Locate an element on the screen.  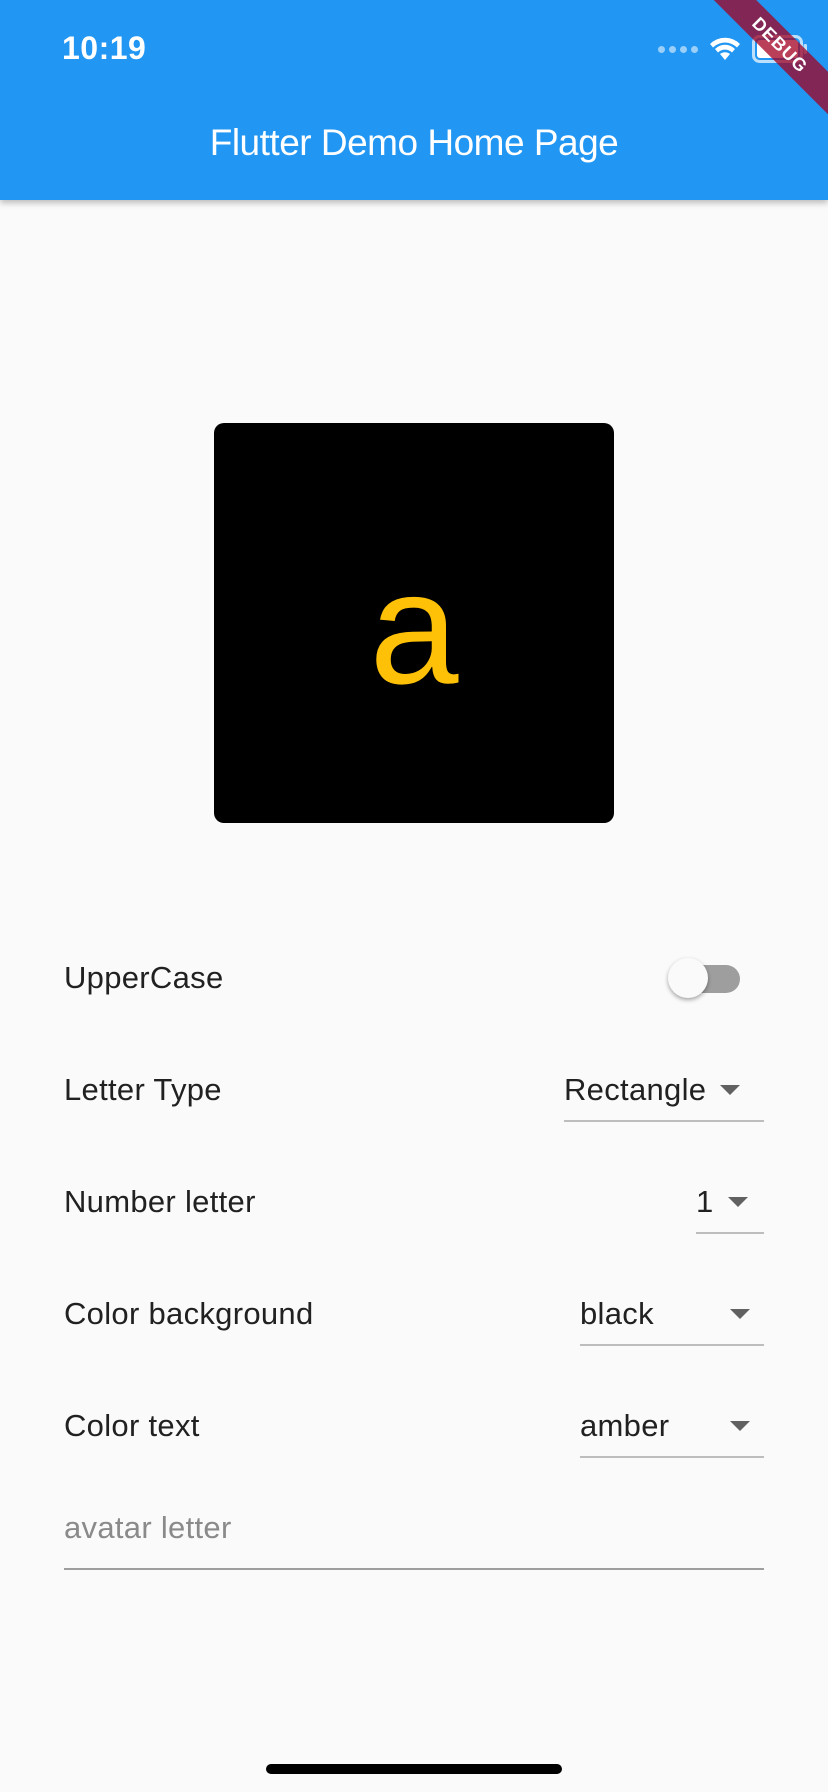
debug-banner: DEBUG is located at coordinates (768, 60).